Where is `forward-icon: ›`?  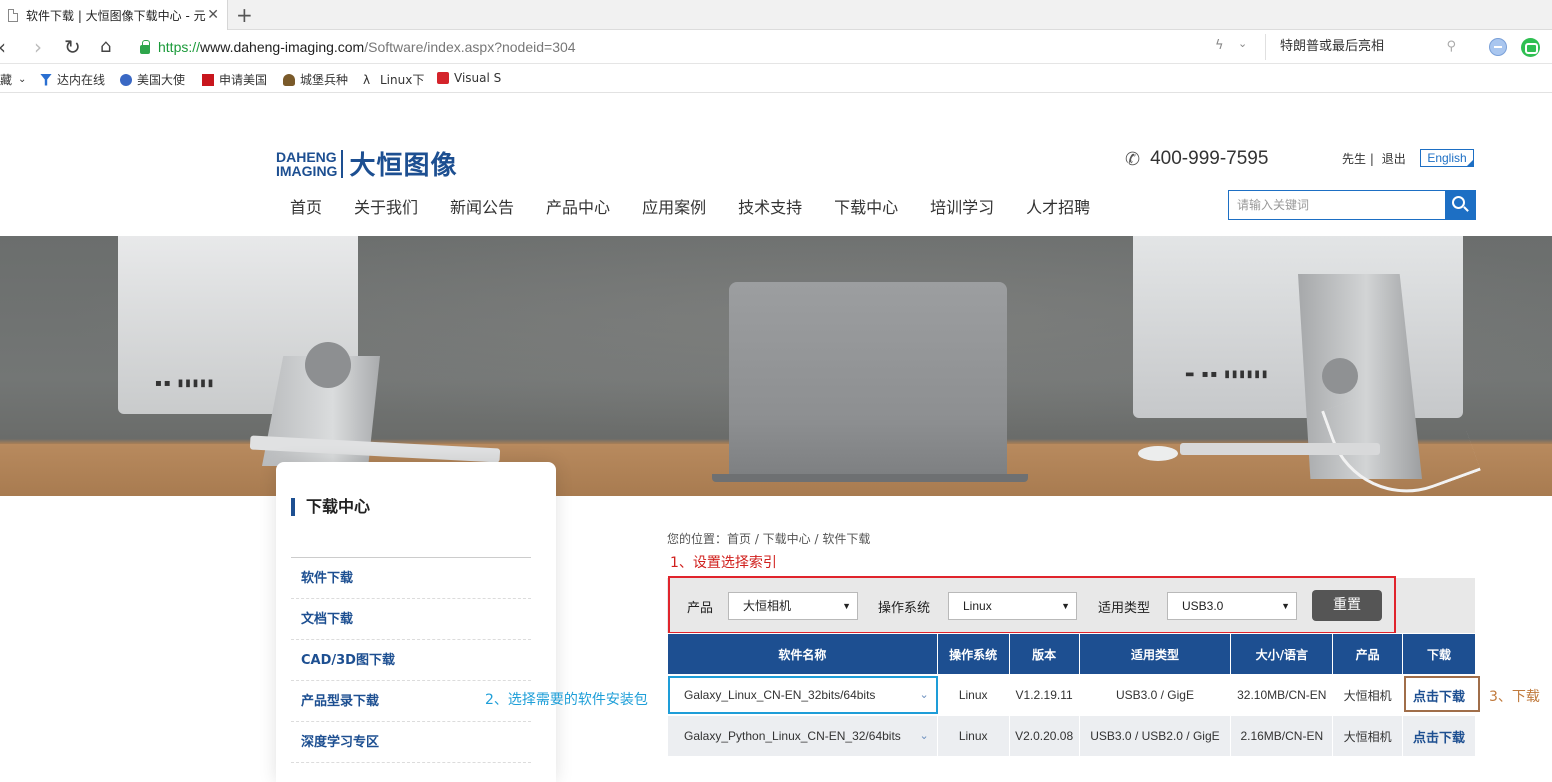 forward-icon: › is located at coordinates (38, 47).